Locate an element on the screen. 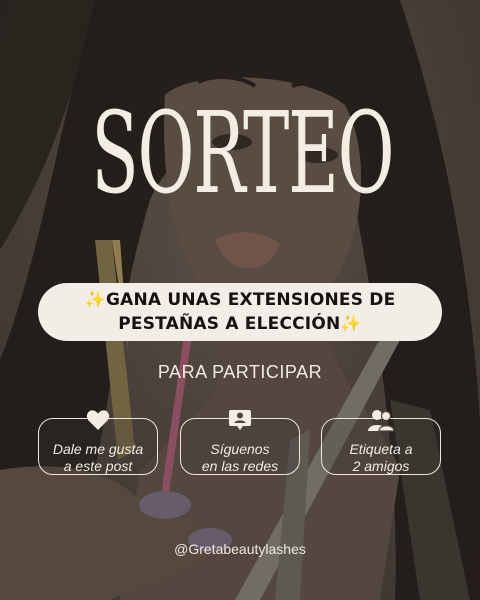  step-like-card: Dale me gusta a este post is located at coordinates (98, 442).